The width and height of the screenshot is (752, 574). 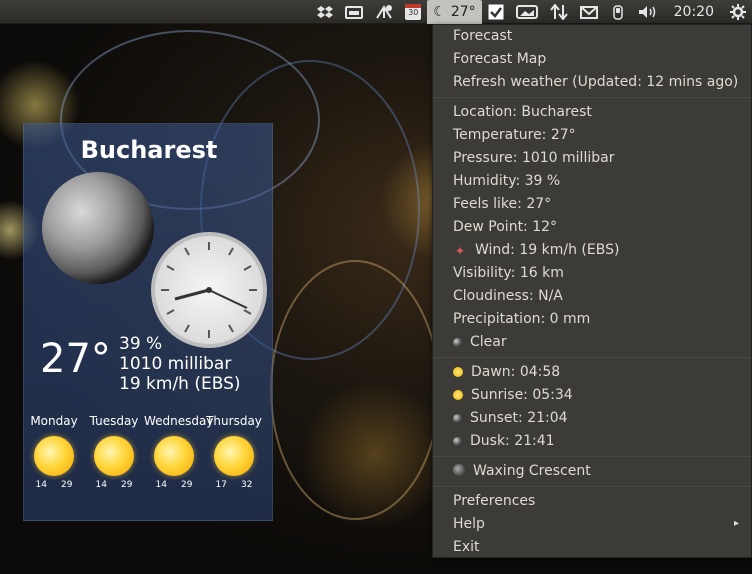 What do you see at coordinates (522, 395) in the screenshot?
I see `menu-item-sunrise-label: Sunrise: 05:34` at bounding box center [522, 395].